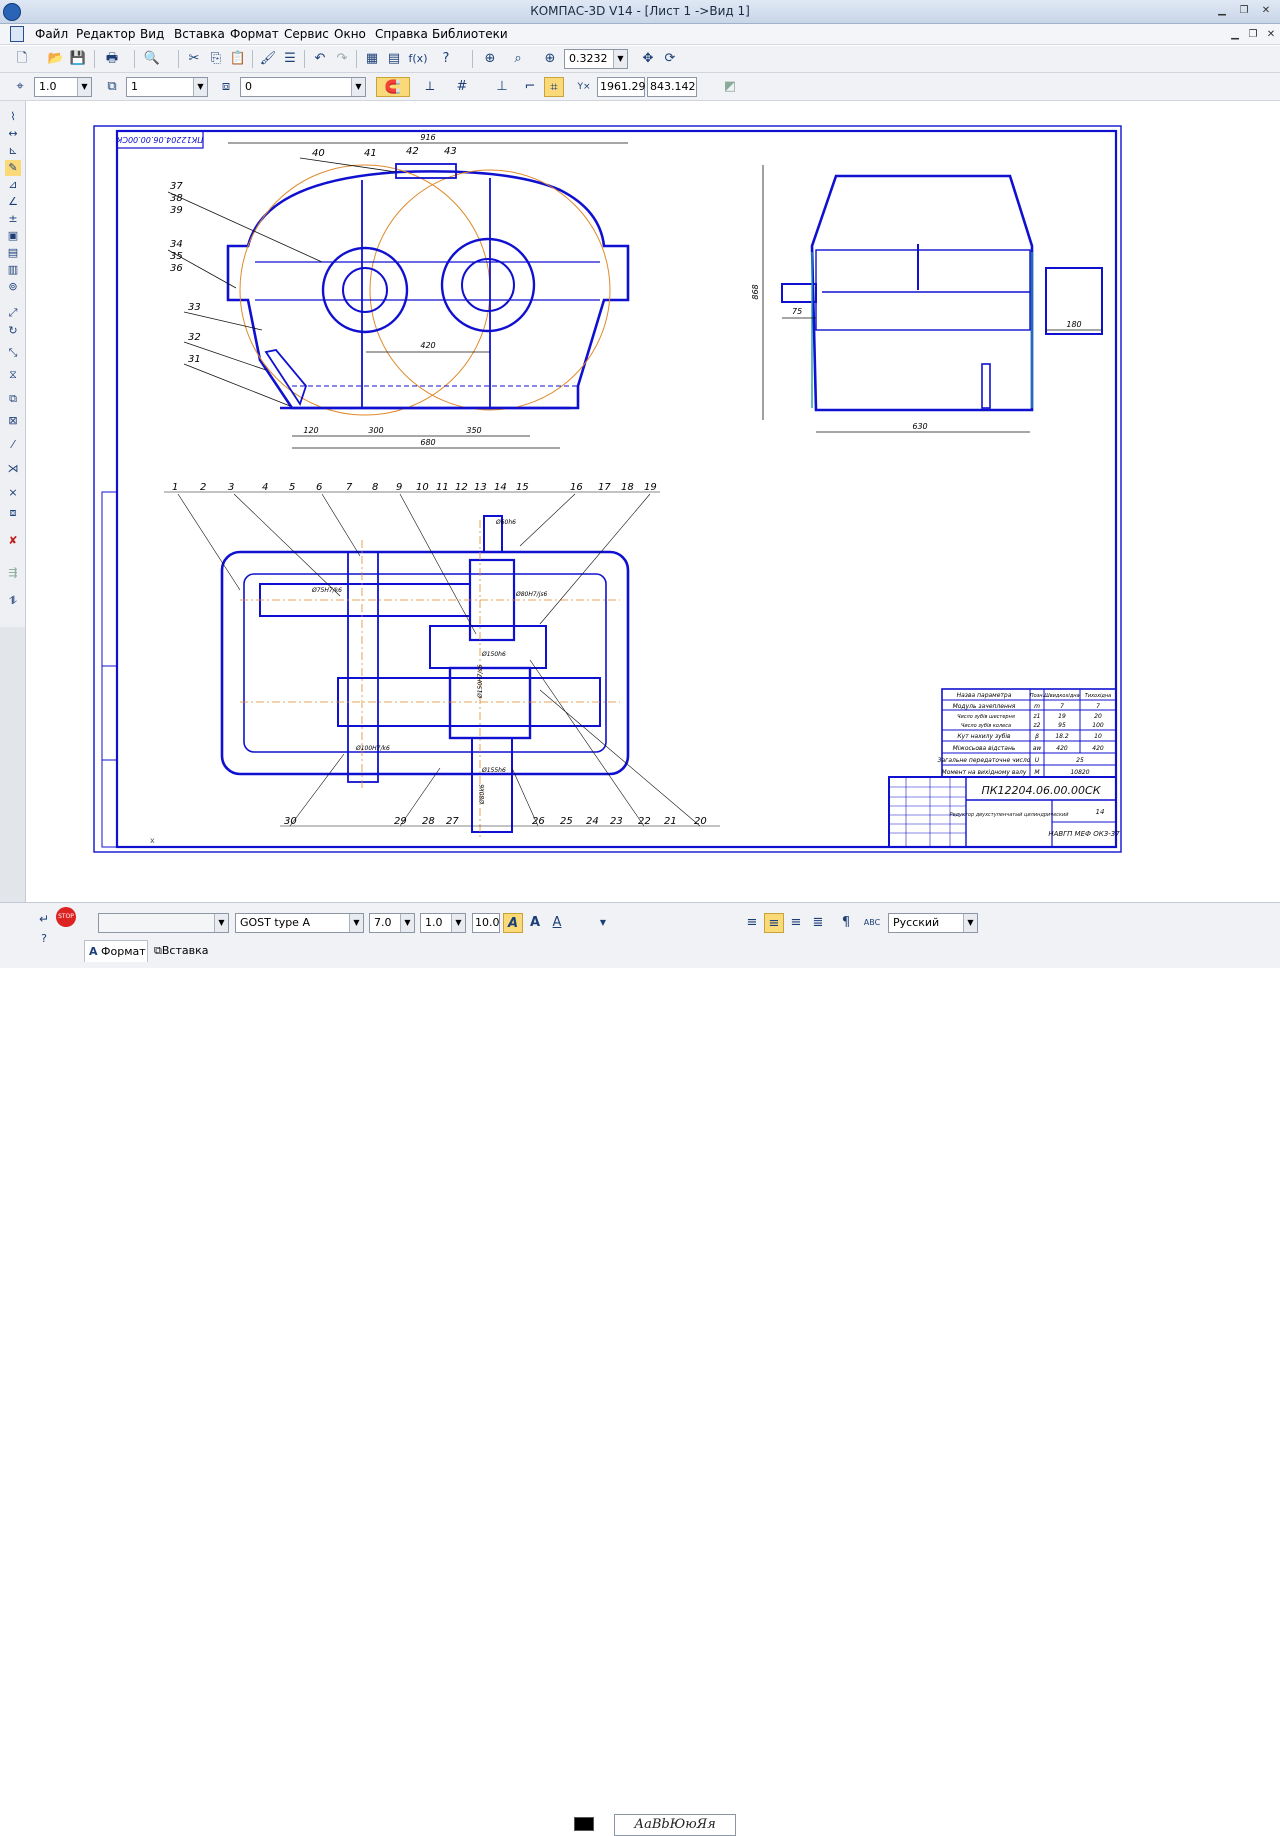 This screenshot has height=1836, width=1280. I want to click on trim-icon: ⁄, so click(13, 445).